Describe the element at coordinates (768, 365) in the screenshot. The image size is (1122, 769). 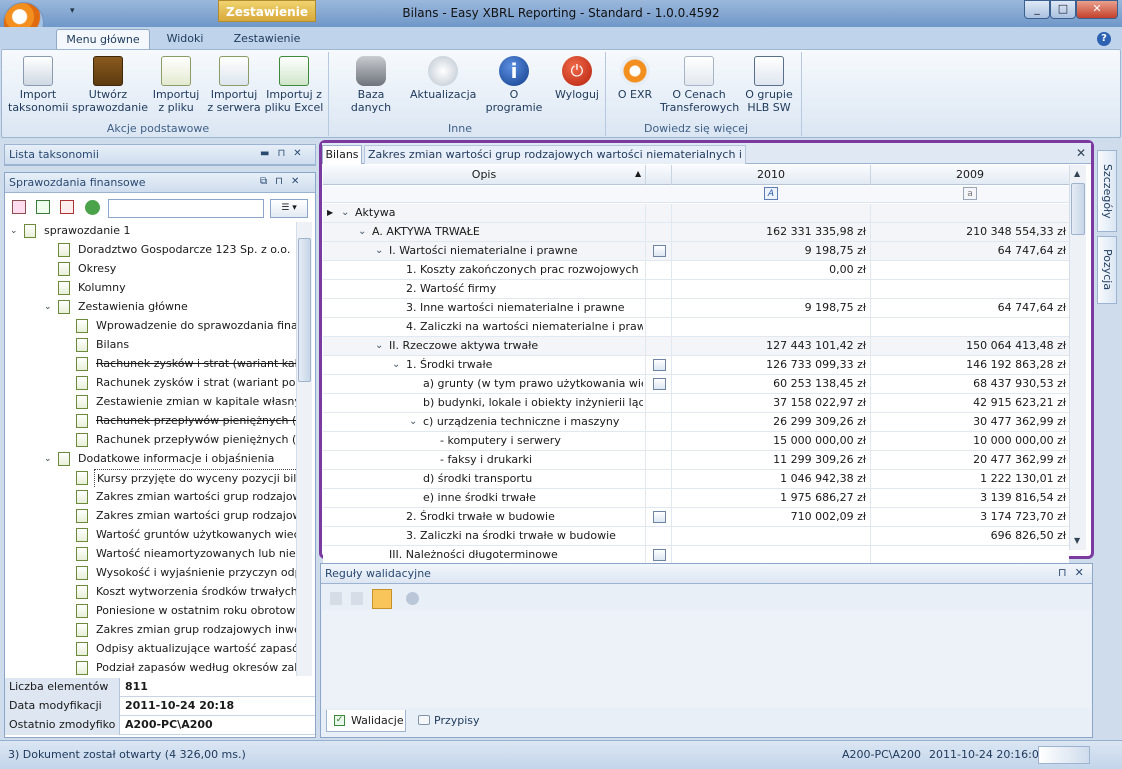
I see `value-2010: 126 733 099,33 zł` at that location.